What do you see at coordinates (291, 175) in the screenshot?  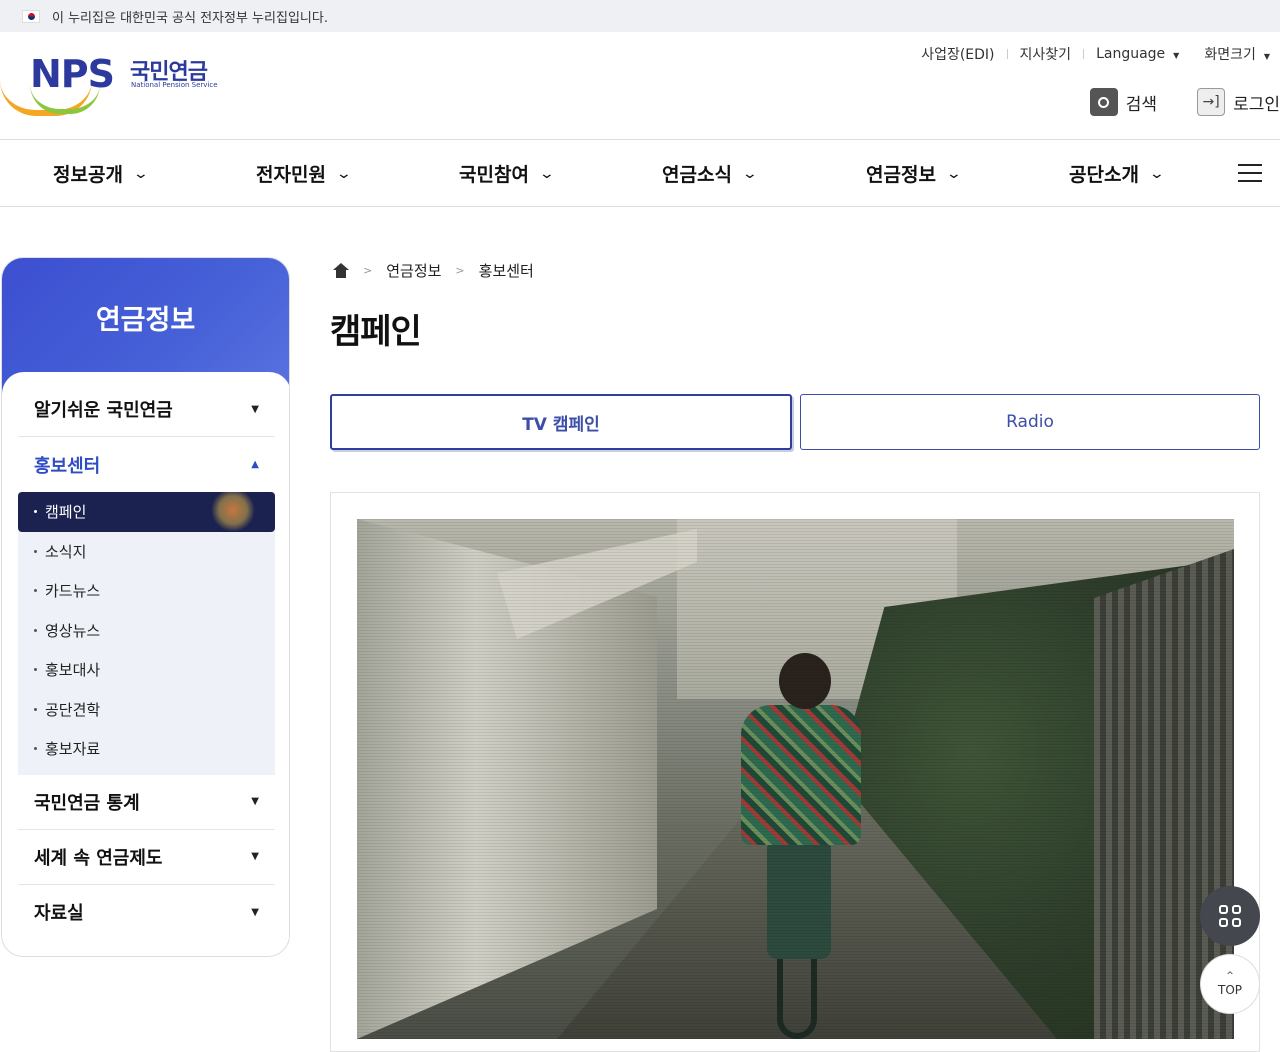 I see `gnb-label: 전자민원` at bounding box center [291, 175].